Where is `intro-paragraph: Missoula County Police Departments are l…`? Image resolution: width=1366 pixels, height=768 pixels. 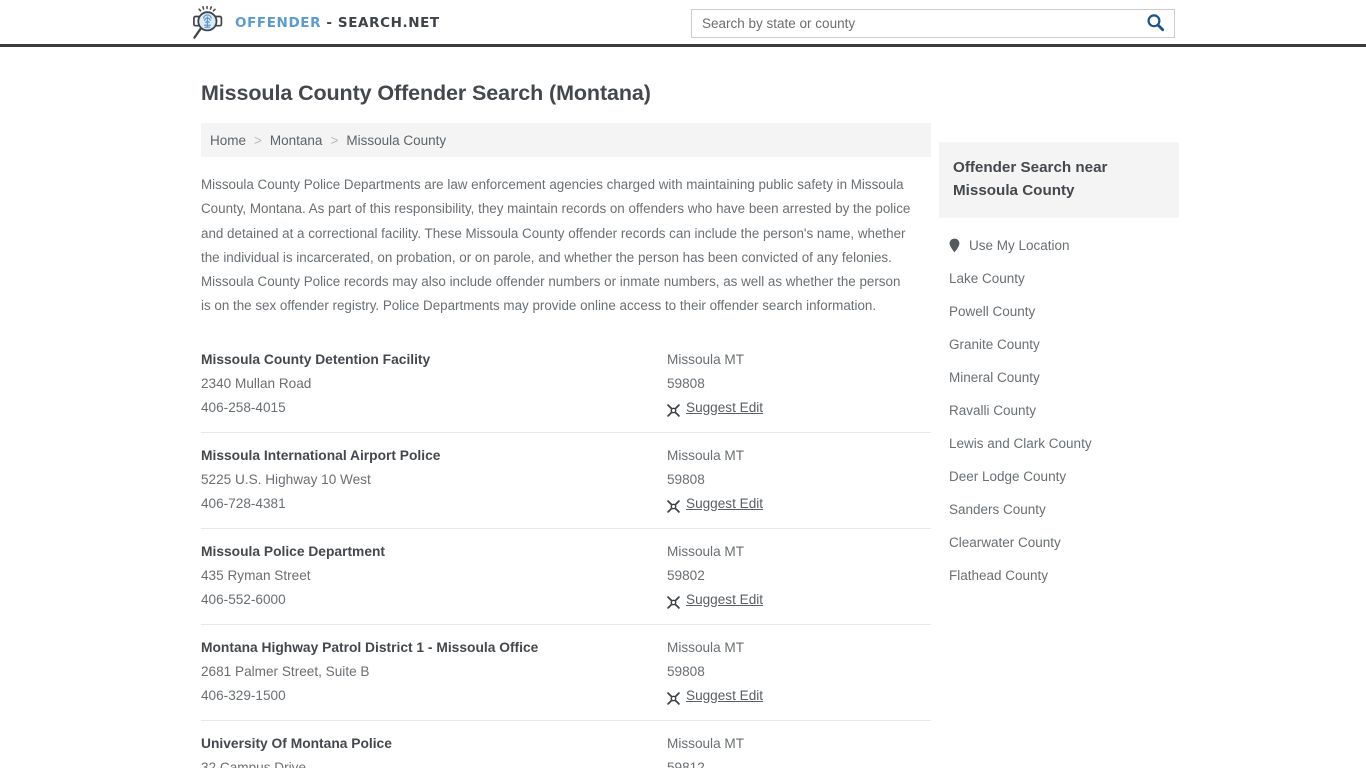
intro-paragraph: Missoula County Police Departments are l… is located at coordinates (556, 245).